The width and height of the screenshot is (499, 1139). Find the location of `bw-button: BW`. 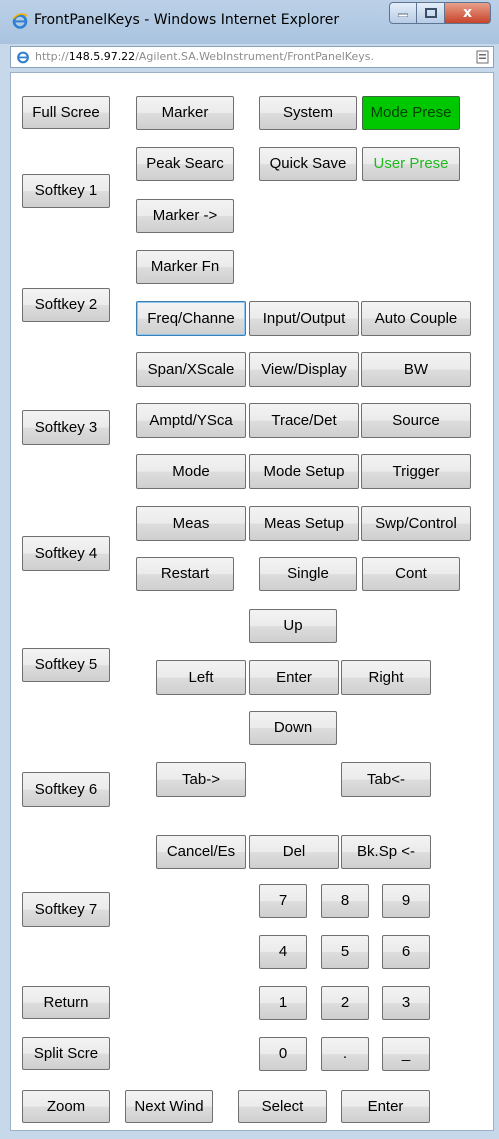

bw-button: BW is located at coordinates (416, 369).